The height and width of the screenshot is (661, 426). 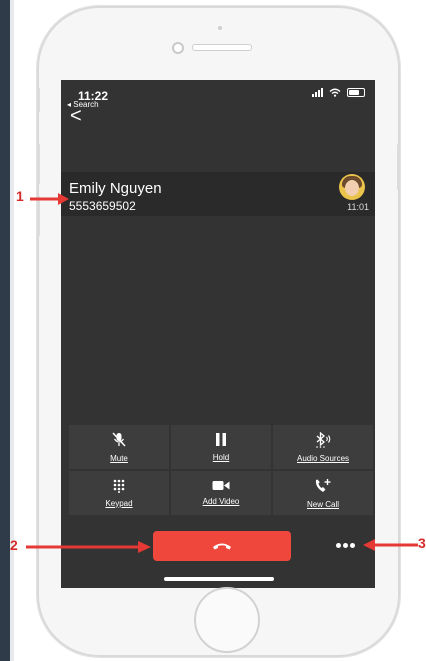 What do you see at coordinates (323, 485) in the screenshot?
I see `add-call-icon` at bounding box center [323, 485].